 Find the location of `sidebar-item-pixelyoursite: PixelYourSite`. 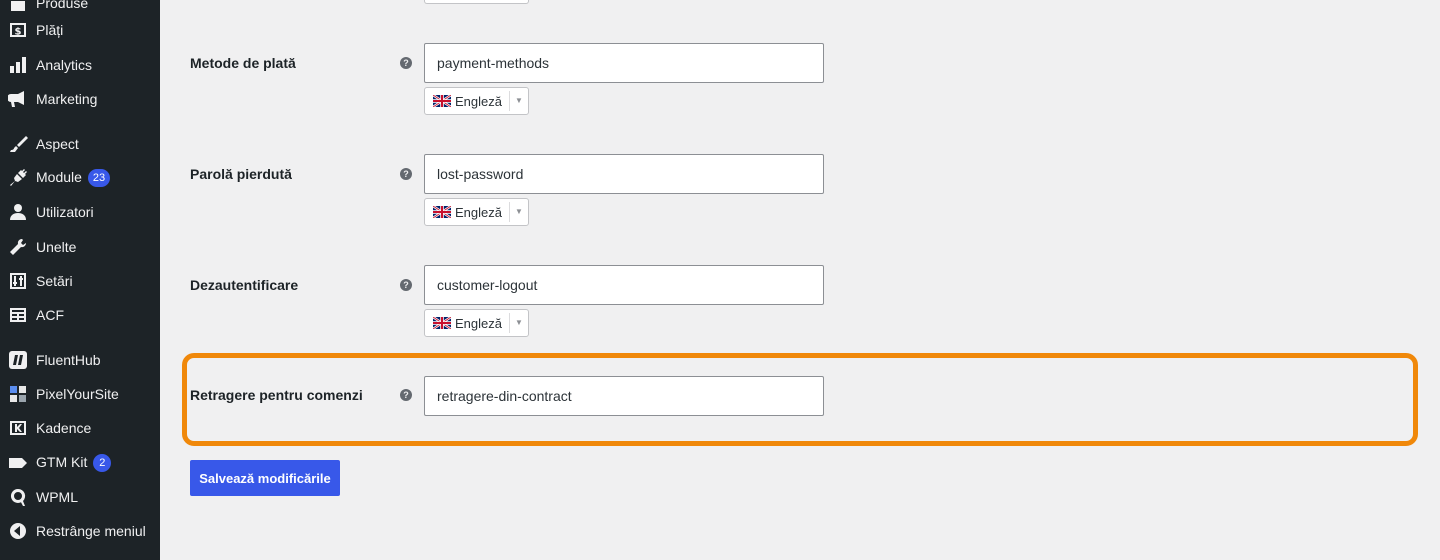

sidebar-item-pixelyoursite: PixelYourSite is located at coordinates (80, 394).